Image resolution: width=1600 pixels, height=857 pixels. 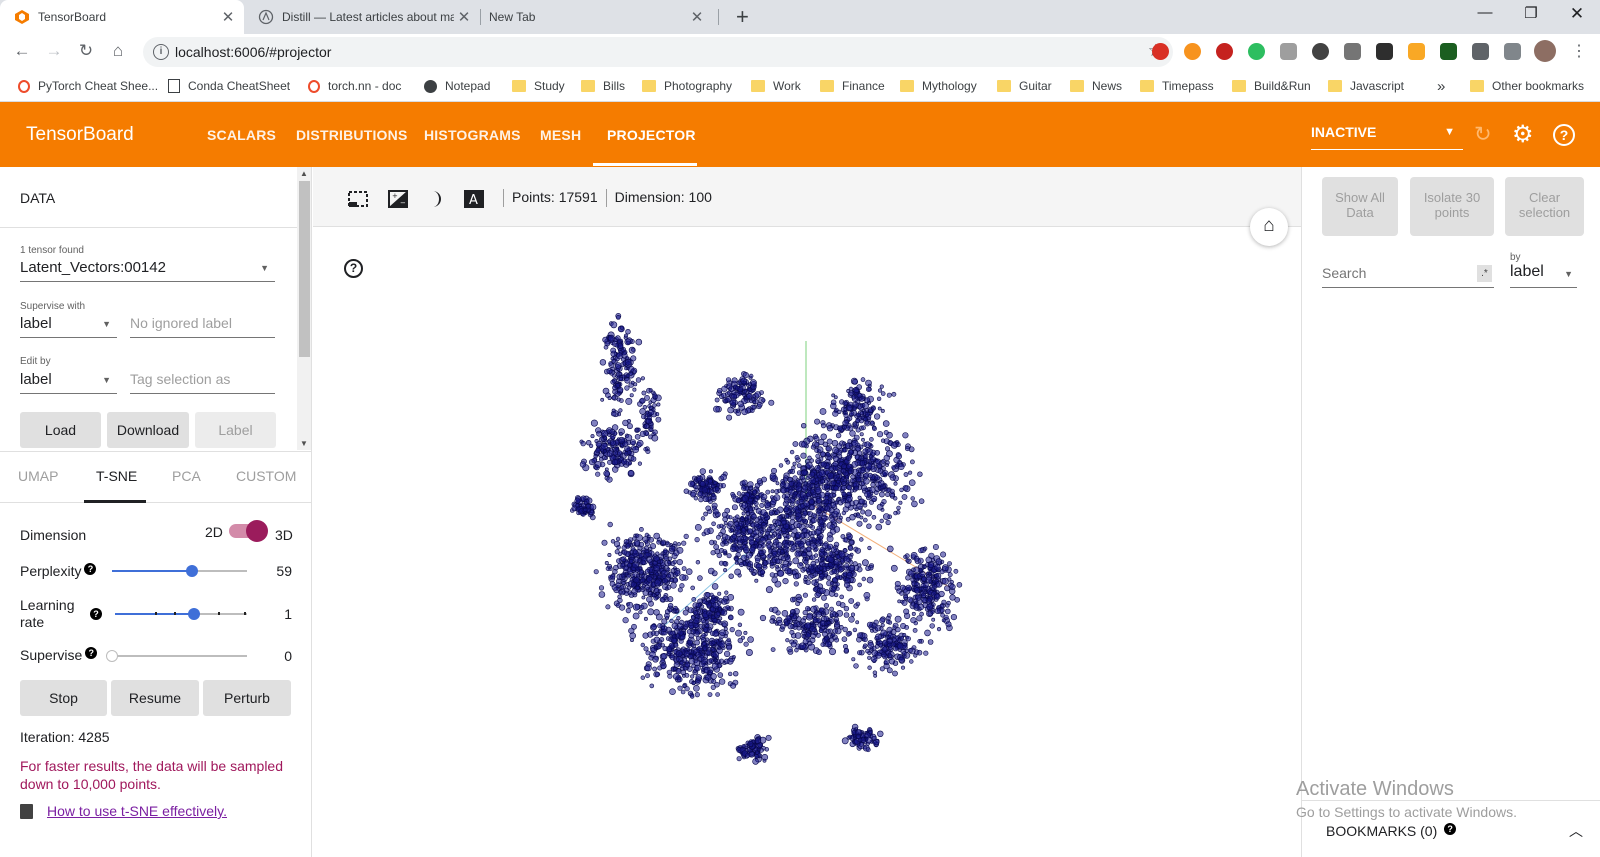 What do you see at coordinates (1523, 134) in the screenshot?
I see `gear-icon: ⚙` at bounding box center [1523, 134].